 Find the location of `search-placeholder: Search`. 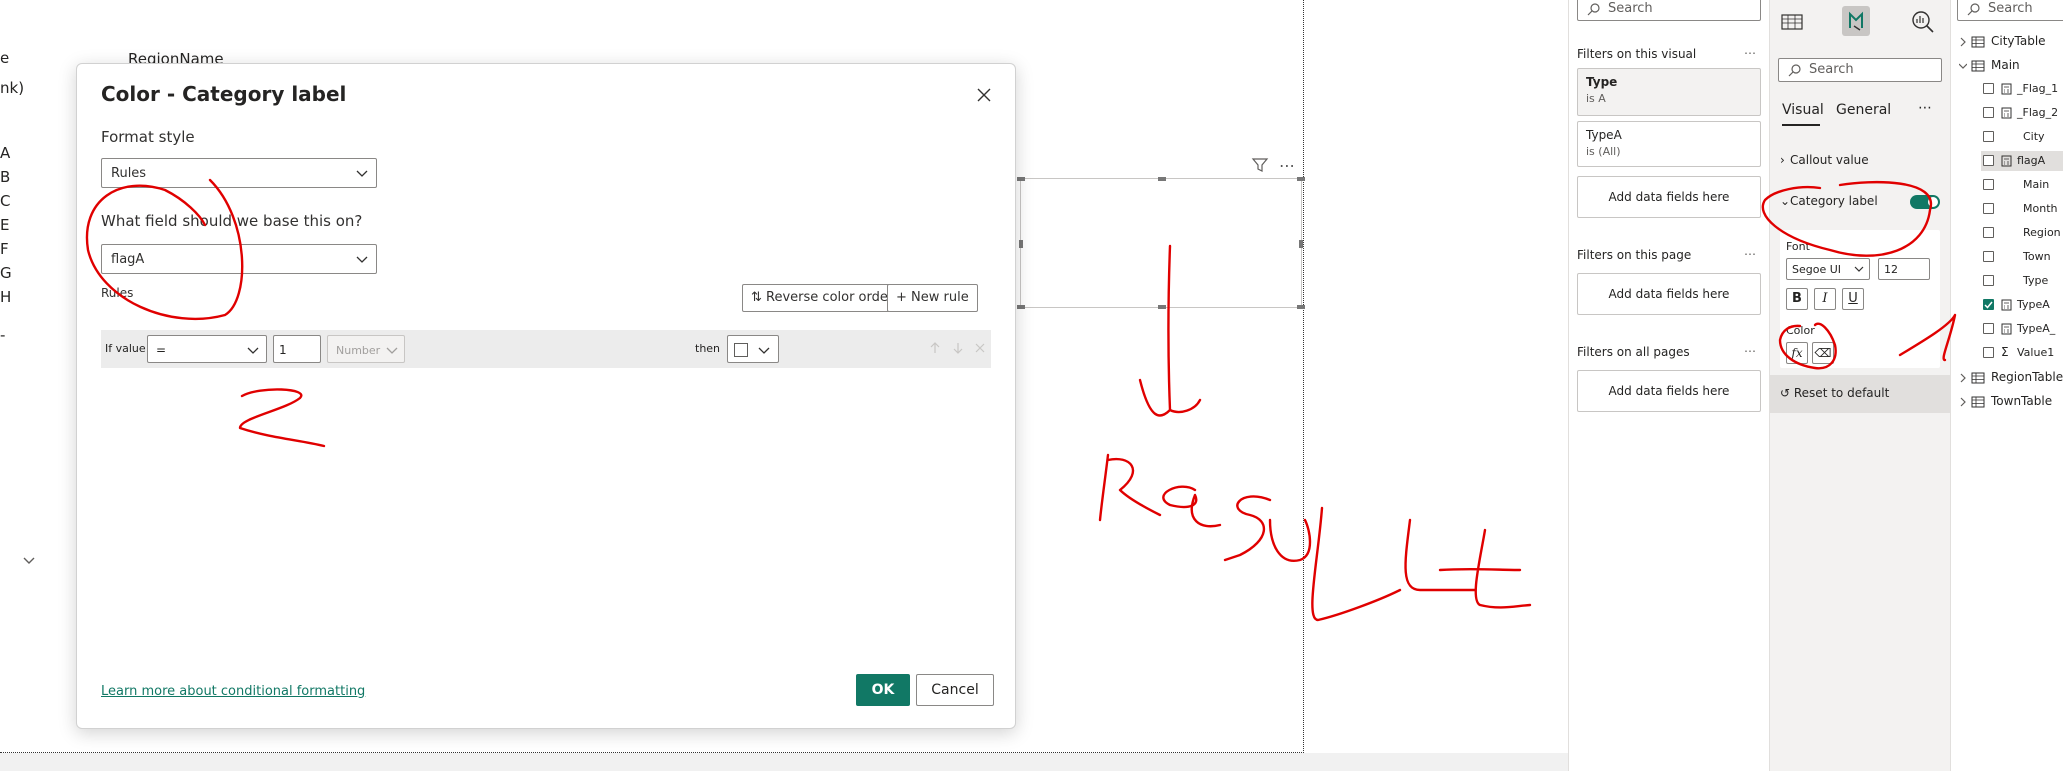

search-placeholder: Search is located at coordinates (2010, 8).